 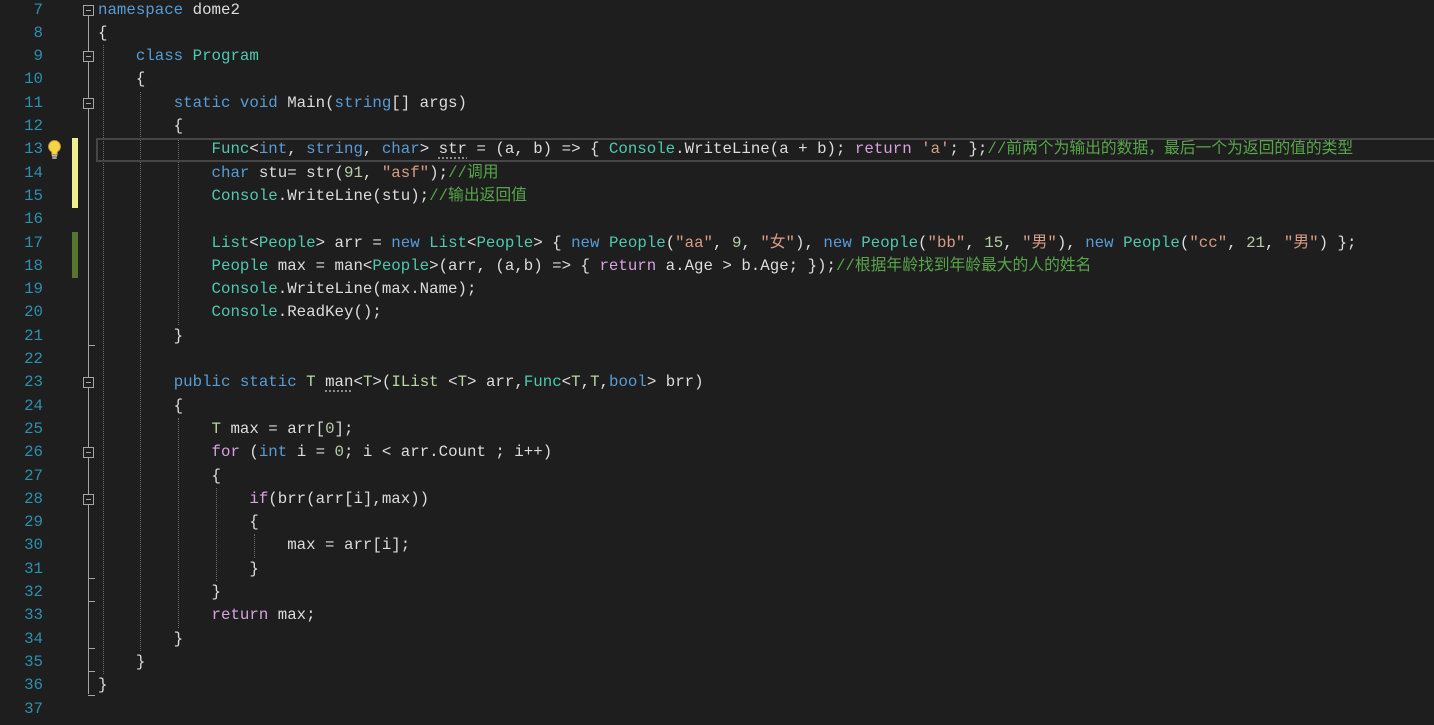 What do you see at coordinates (694, 242) in the screenshot?
I see `string-literal-token: "aa"` at bounding box center [694, 242].